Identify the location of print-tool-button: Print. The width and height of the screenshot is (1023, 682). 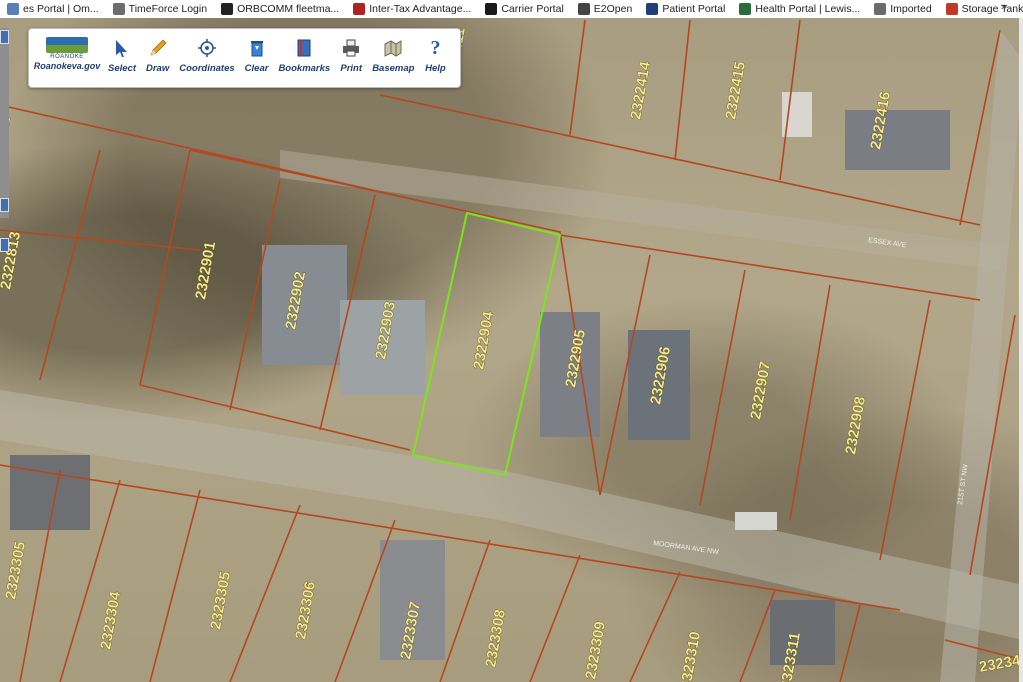
(351, 55).